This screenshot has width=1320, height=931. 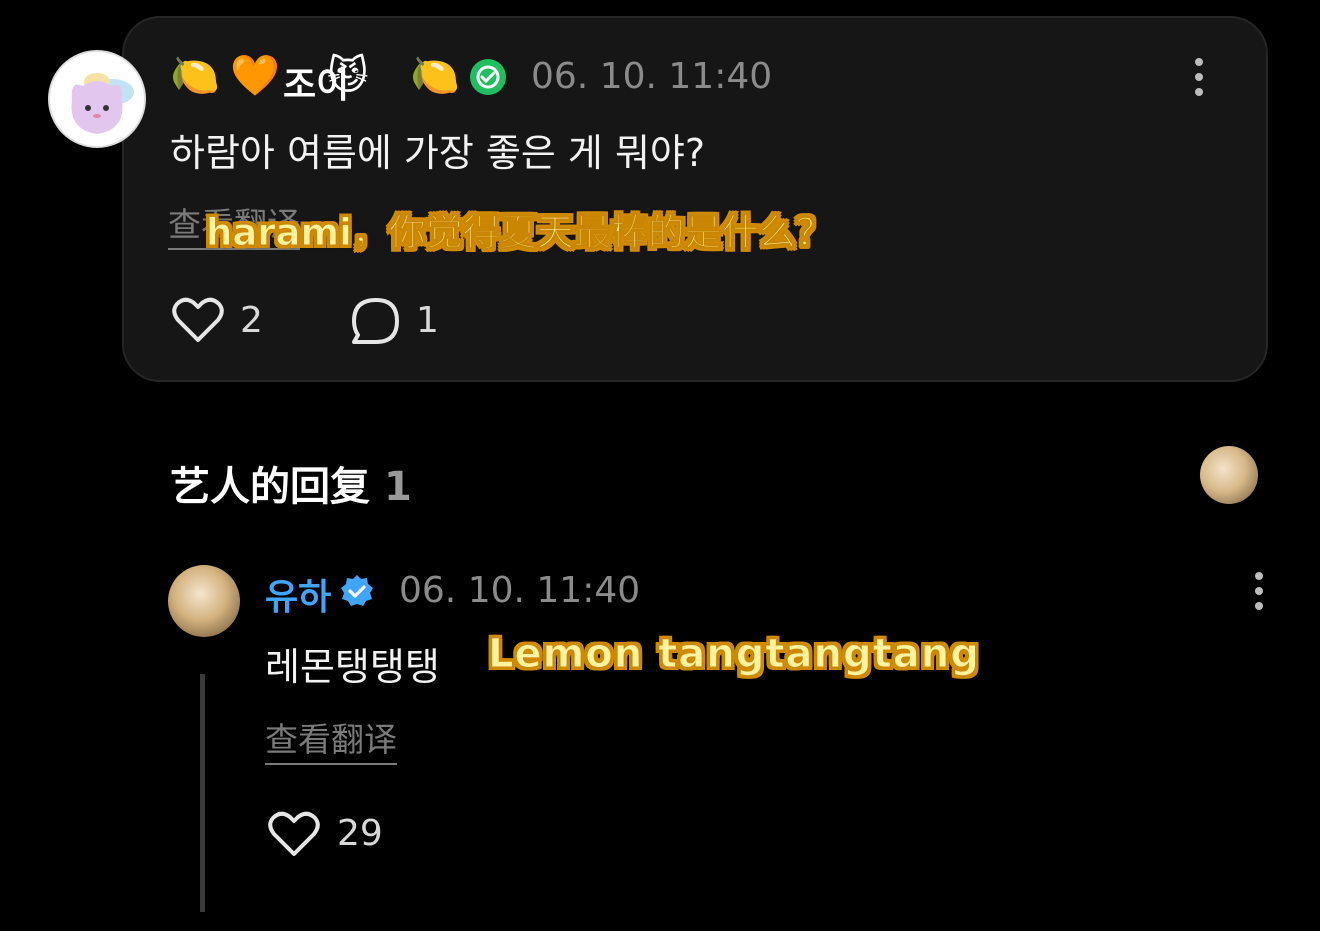 I want to click on artist-replies-title: 艺人的回复, so click(x=270, y=487).